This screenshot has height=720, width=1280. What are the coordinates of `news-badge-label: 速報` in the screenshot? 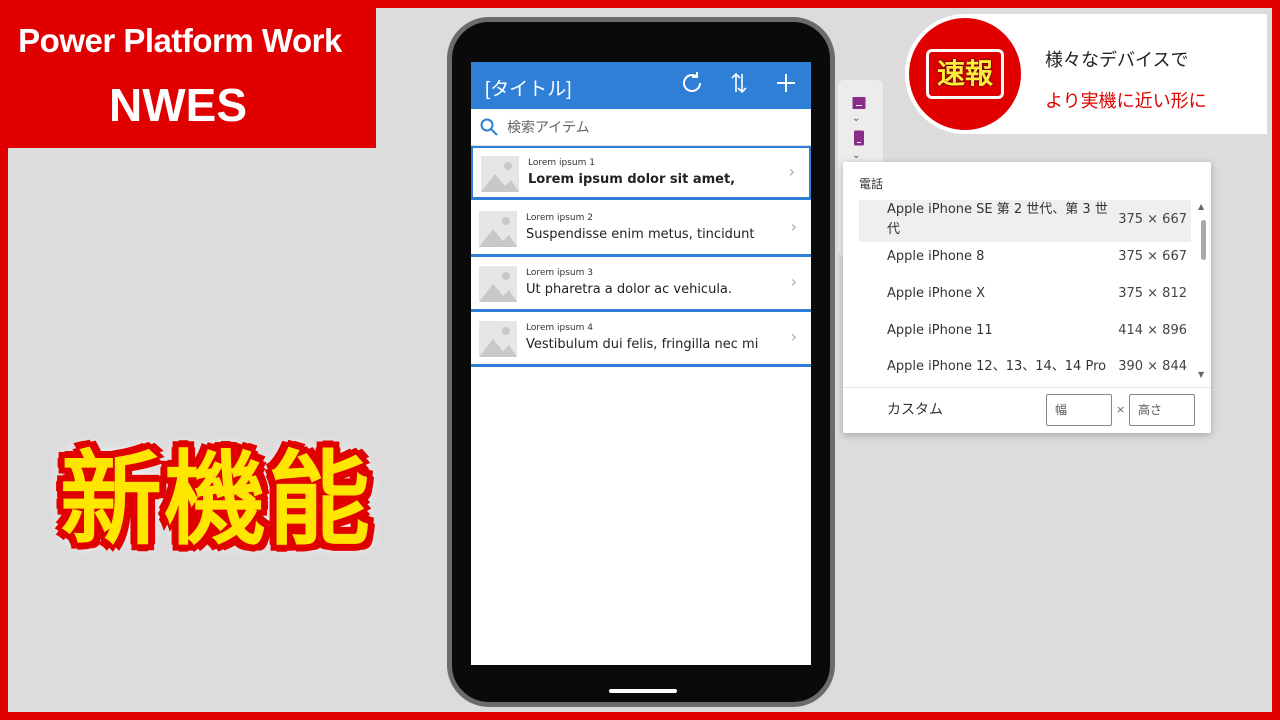 It's located at (965, 74).